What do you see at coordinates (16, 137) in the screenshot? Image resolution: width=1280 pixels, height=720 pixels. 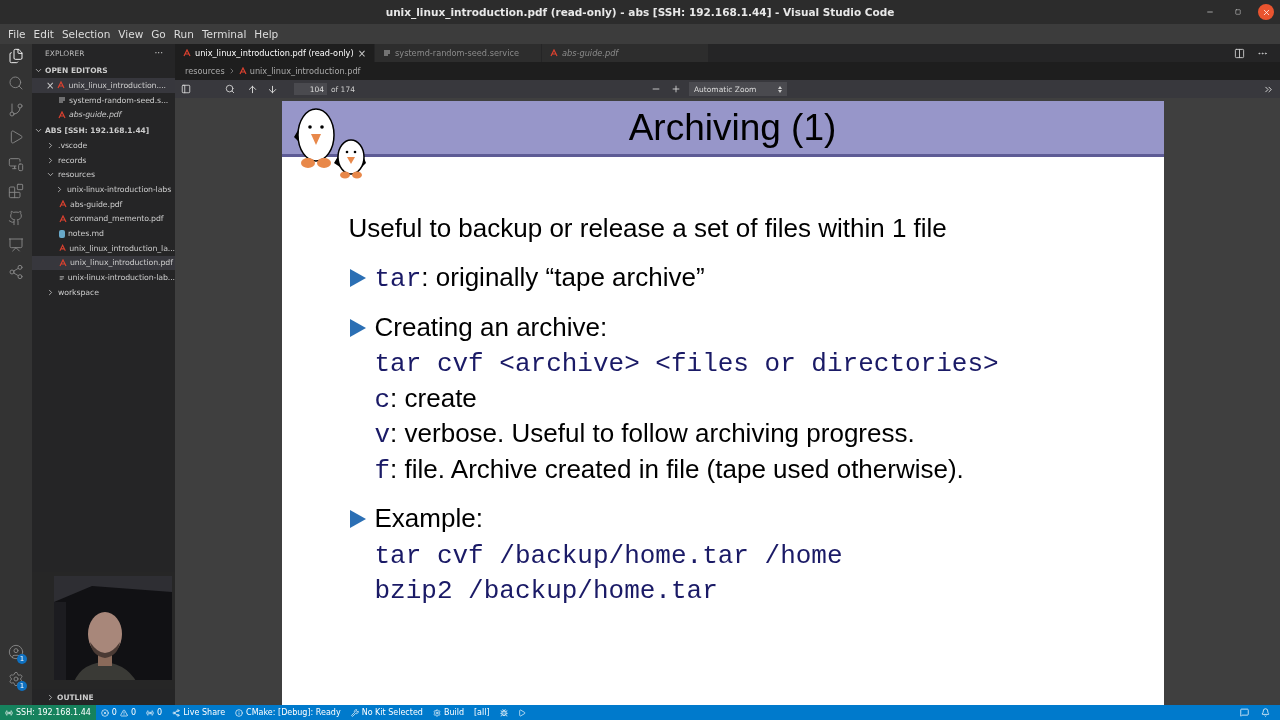 I see `run-icon` at bounding box center [16, 137].